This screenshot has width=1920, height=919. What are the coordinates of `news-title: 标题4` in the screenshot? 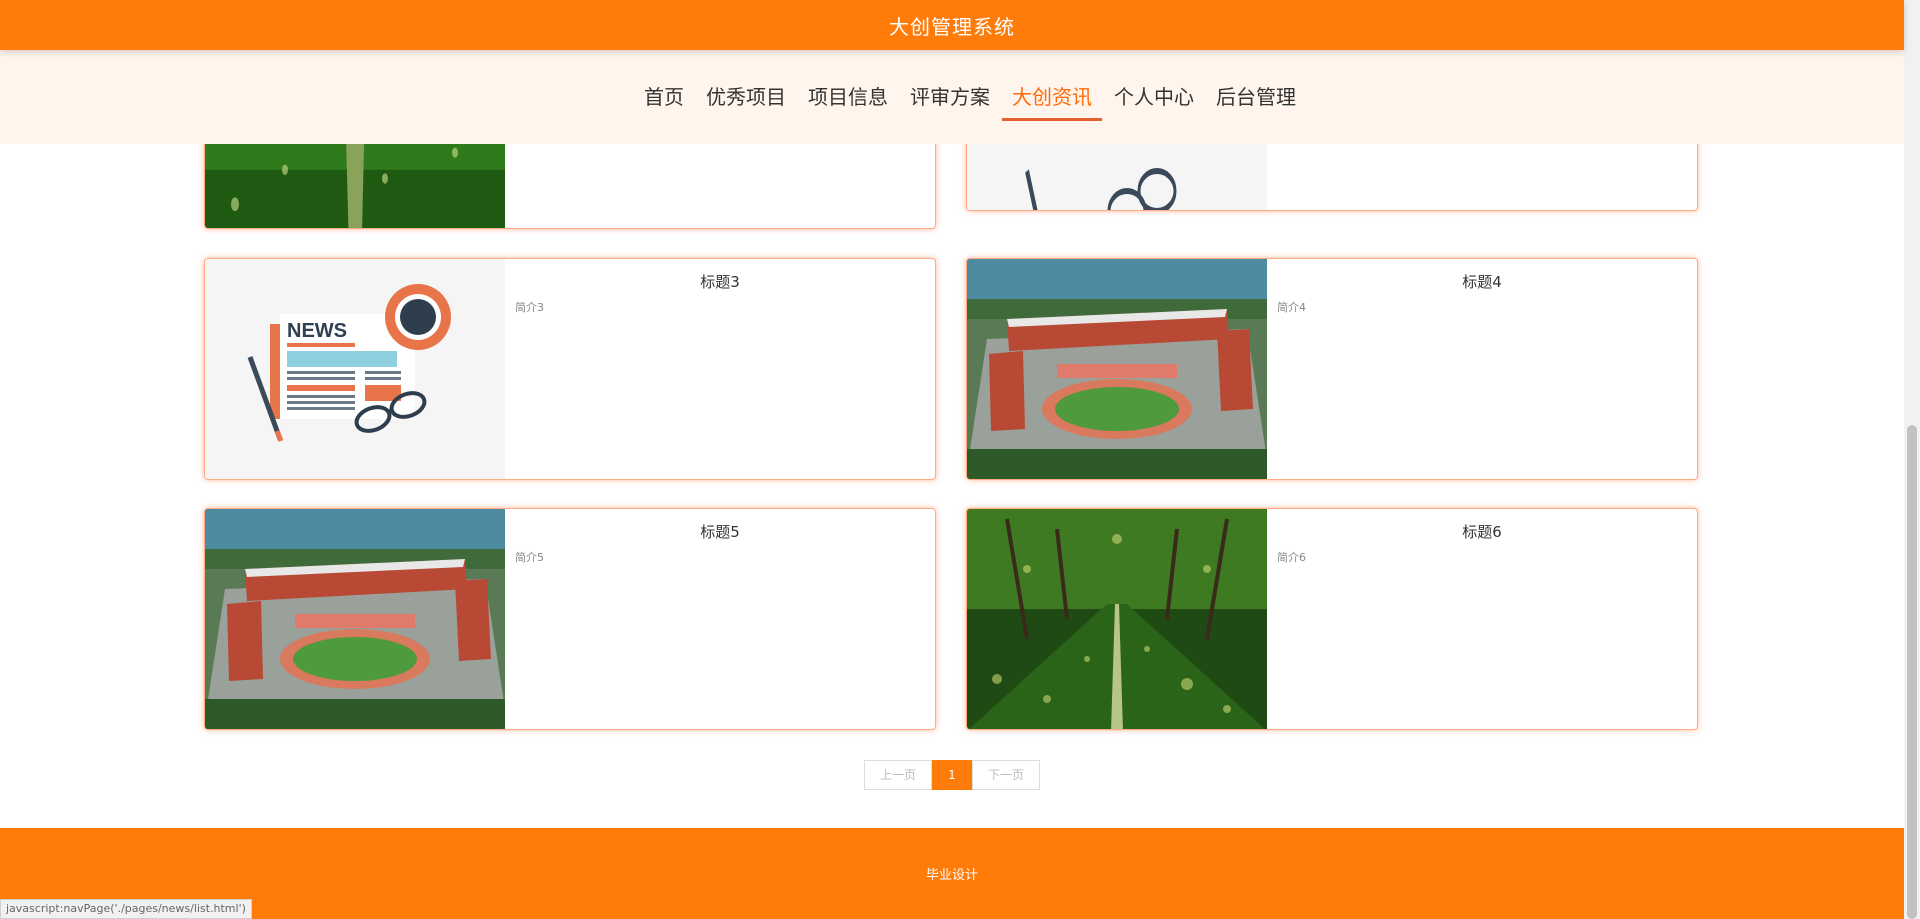 It's located at (1482, 281).